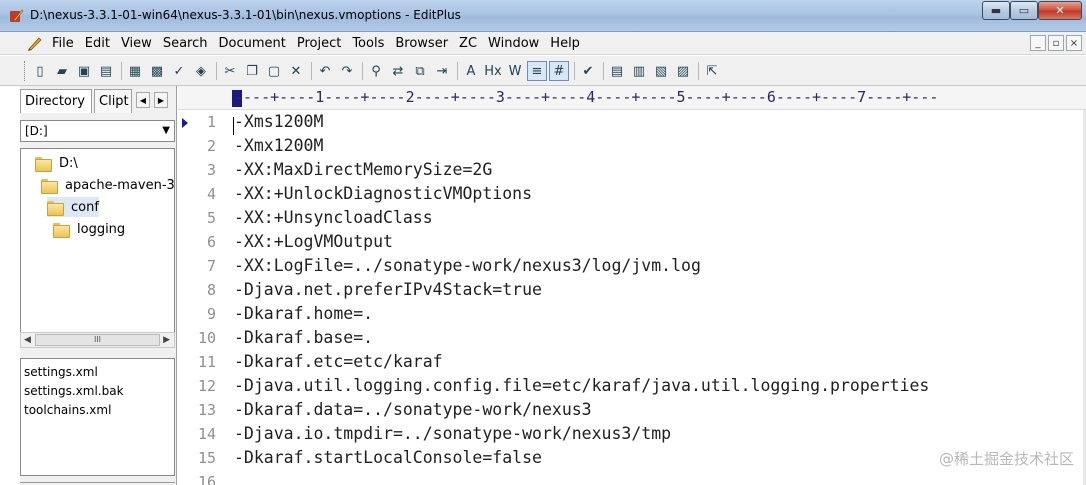 This screenshot has height=485, width=1086. What do you see at coordinates (85, 207) in the screenshot?
I see `tree-item-label: conf` at bounding box center [85, 207].